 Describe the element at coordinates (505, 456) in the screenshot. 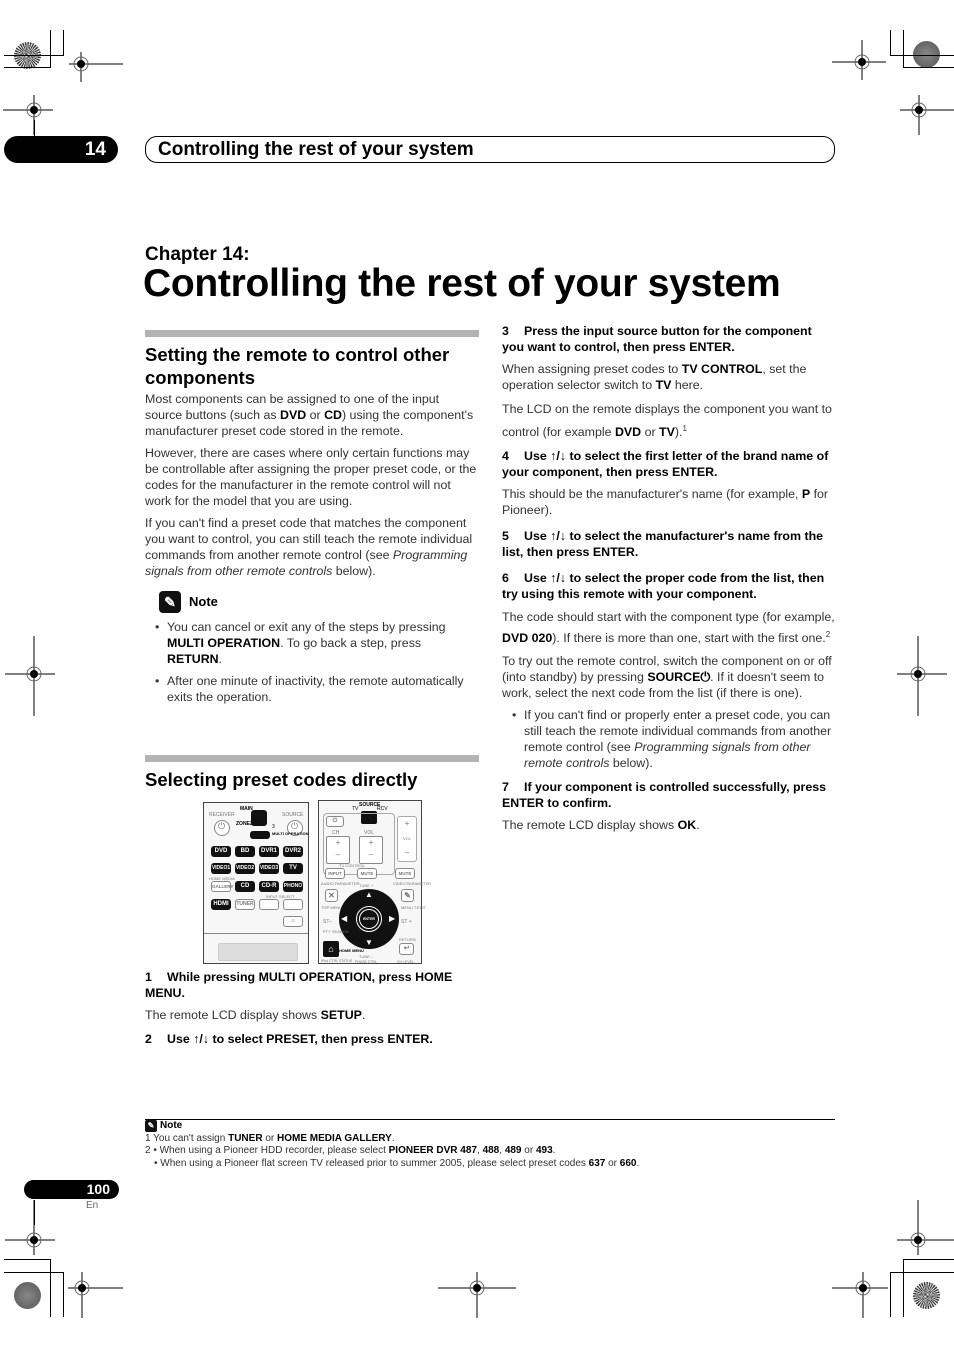

I see `step-number: 4` at that location.